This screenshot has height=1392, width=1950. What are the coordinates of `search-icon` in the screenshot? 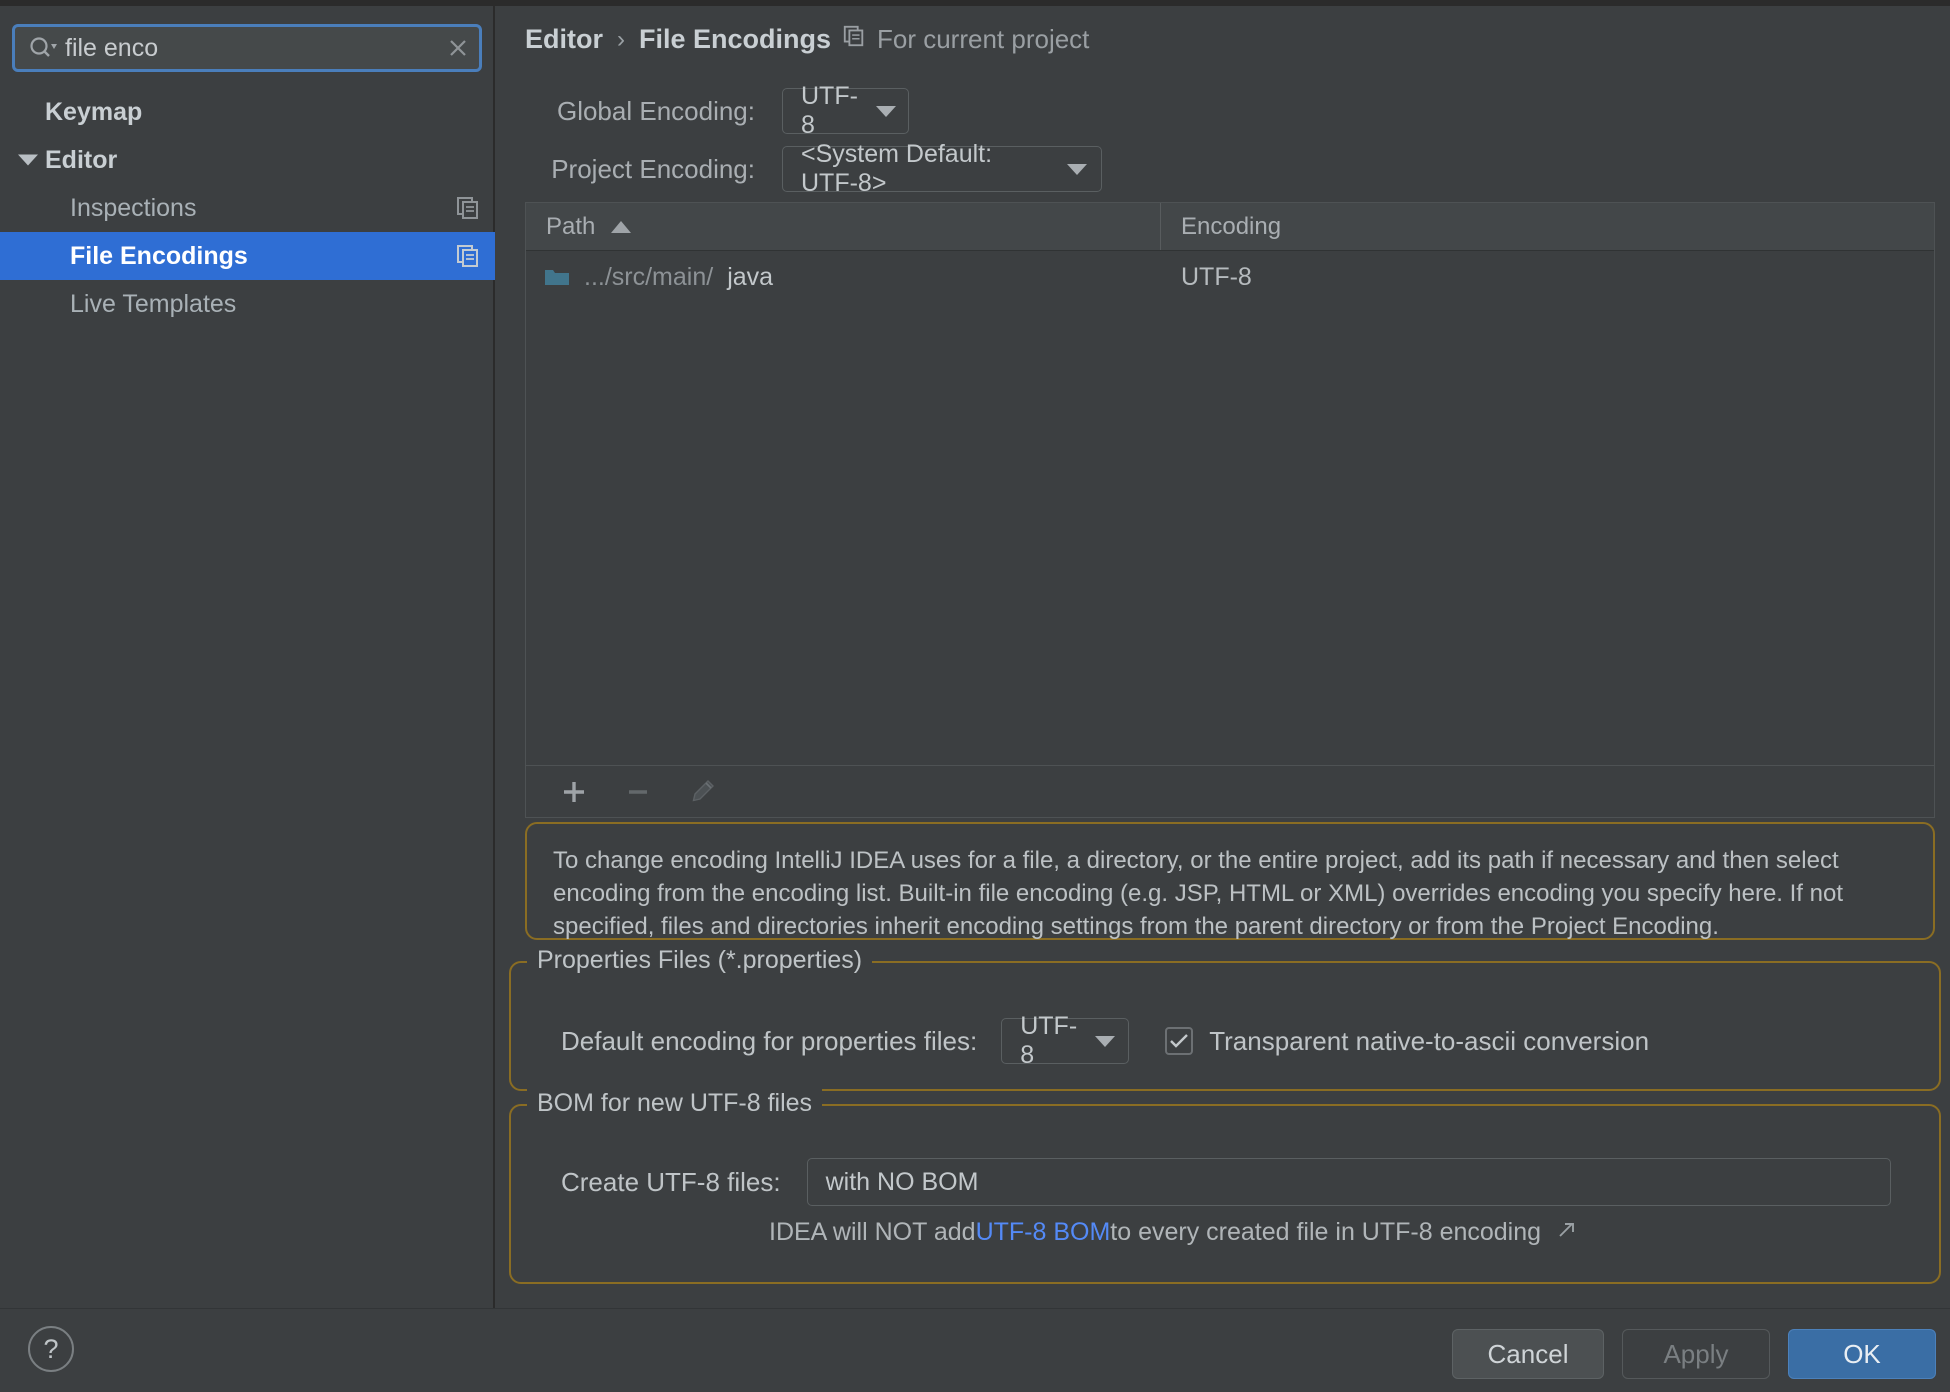 It's located at (42, 48).